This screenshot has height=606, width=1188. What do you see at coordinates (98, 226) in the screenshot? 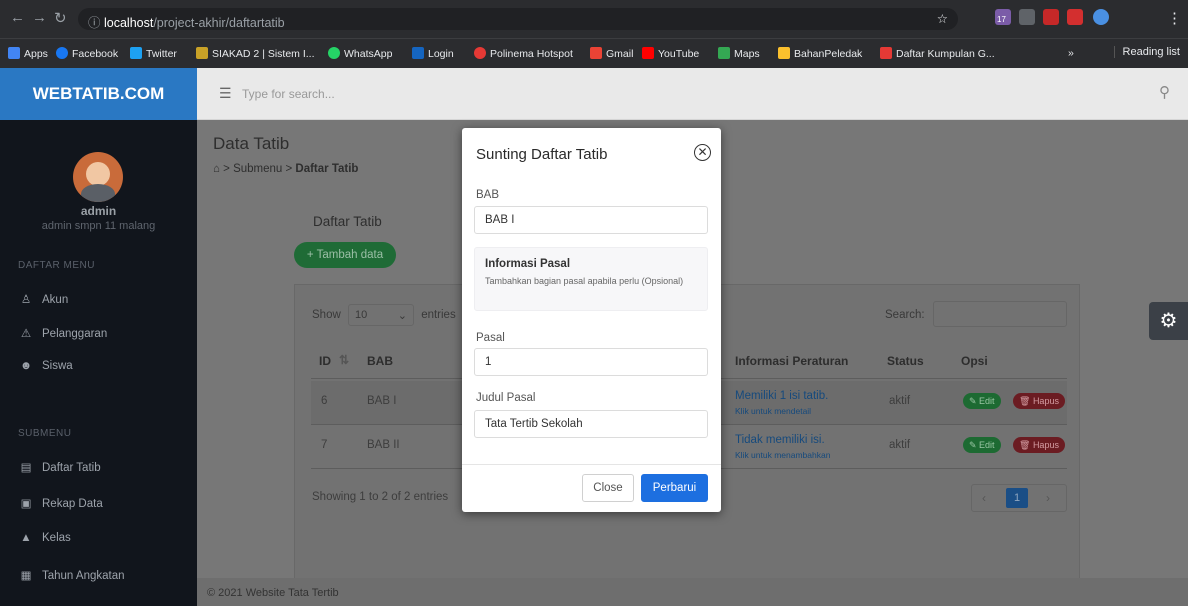
I see `user-role: admin smpn 11 malang` at bounding box center [98, 226].